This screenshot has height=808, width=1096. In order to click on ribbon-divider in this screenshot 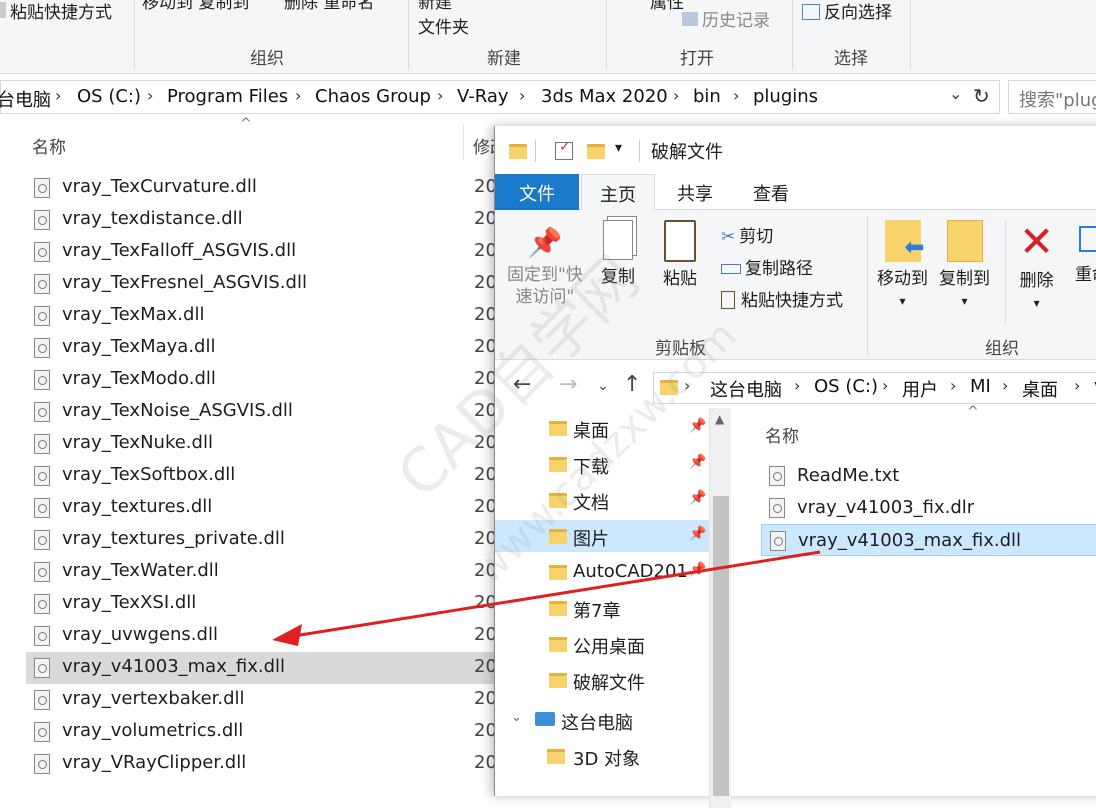, I will do `click(606, 35)`.